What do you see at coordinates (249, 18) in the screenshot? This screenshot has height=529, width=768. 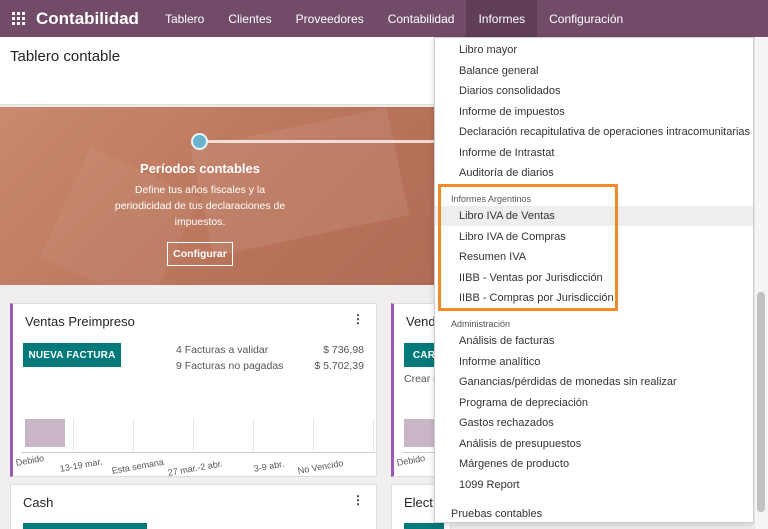 I see `nav-clientes: Clientes` at bounding box center [249, 18].